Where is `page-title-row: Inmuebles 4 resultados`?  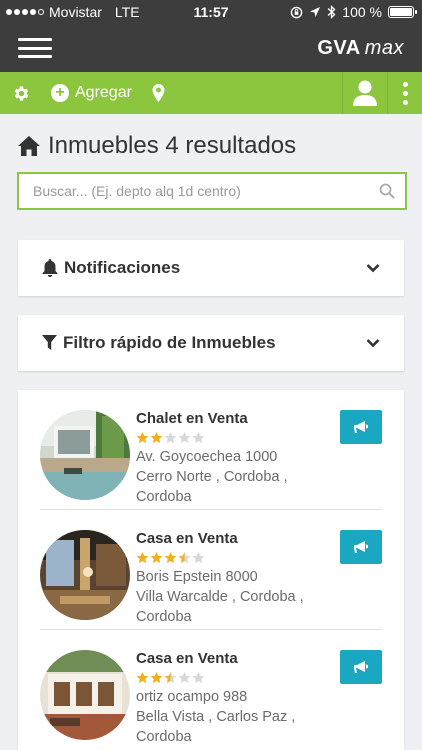 page-title-row: Inmuebles 4 resultados is located at coordinates (157, 146).